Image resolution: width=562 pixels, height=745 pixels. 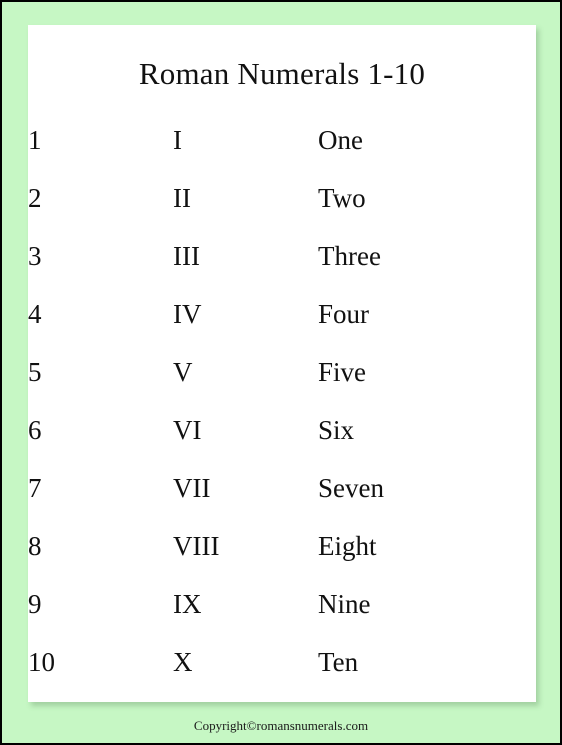 What do you see at coordinates (281, 725) in the screenshot?
I see `copyright-footer: Copyright©romansnumerals.com` at bounding box center [281, 725].